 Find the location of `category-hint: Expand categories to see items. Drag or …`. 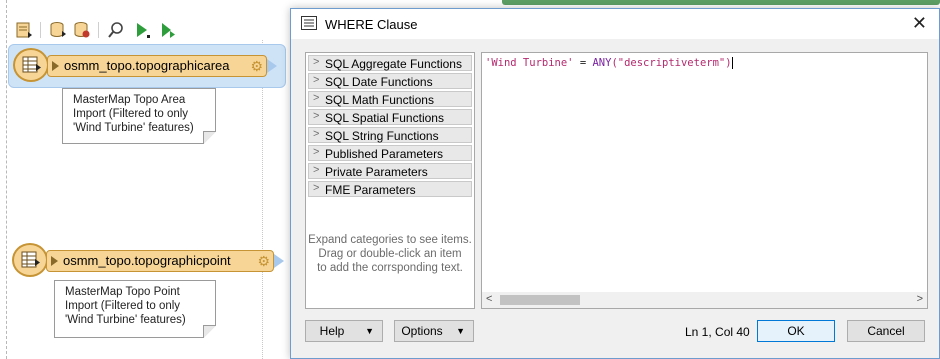

category-hint: Expand categories to see items. Drag or … is located at coordinates (390, 254).